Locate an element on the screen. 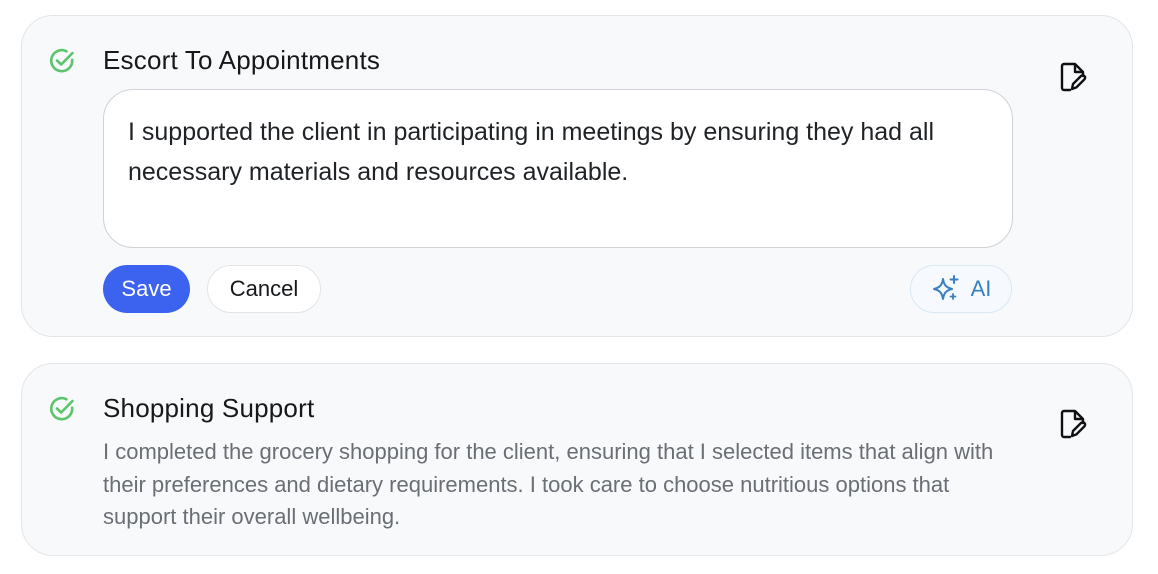  save-button: Save is located at coordinates (146, 289).